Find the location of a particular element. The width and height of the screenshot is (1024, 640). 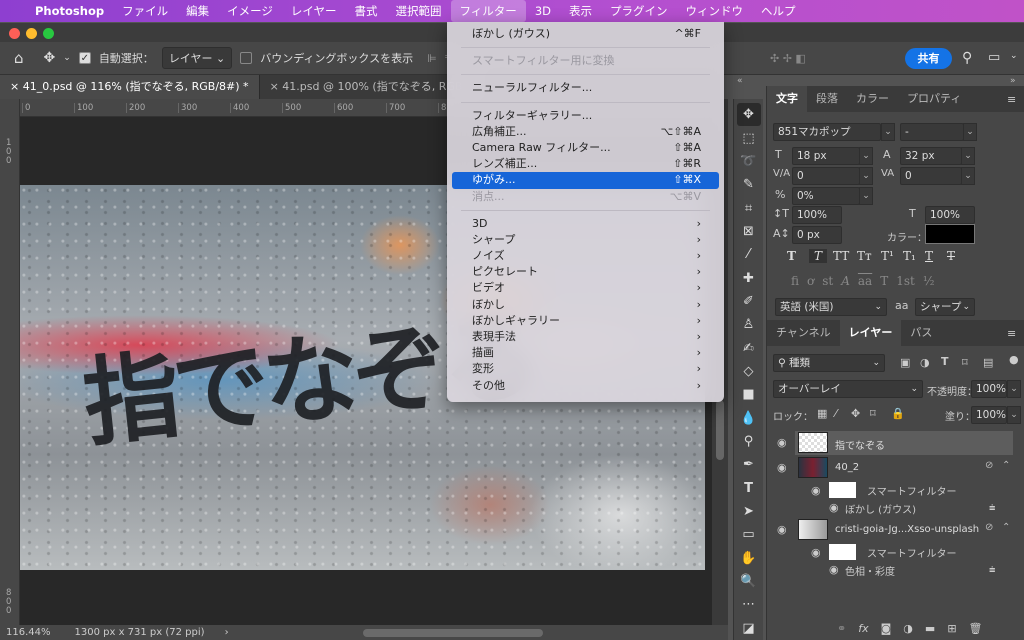

menu-select: 選択範囲 is located at coordinates (419, 11).